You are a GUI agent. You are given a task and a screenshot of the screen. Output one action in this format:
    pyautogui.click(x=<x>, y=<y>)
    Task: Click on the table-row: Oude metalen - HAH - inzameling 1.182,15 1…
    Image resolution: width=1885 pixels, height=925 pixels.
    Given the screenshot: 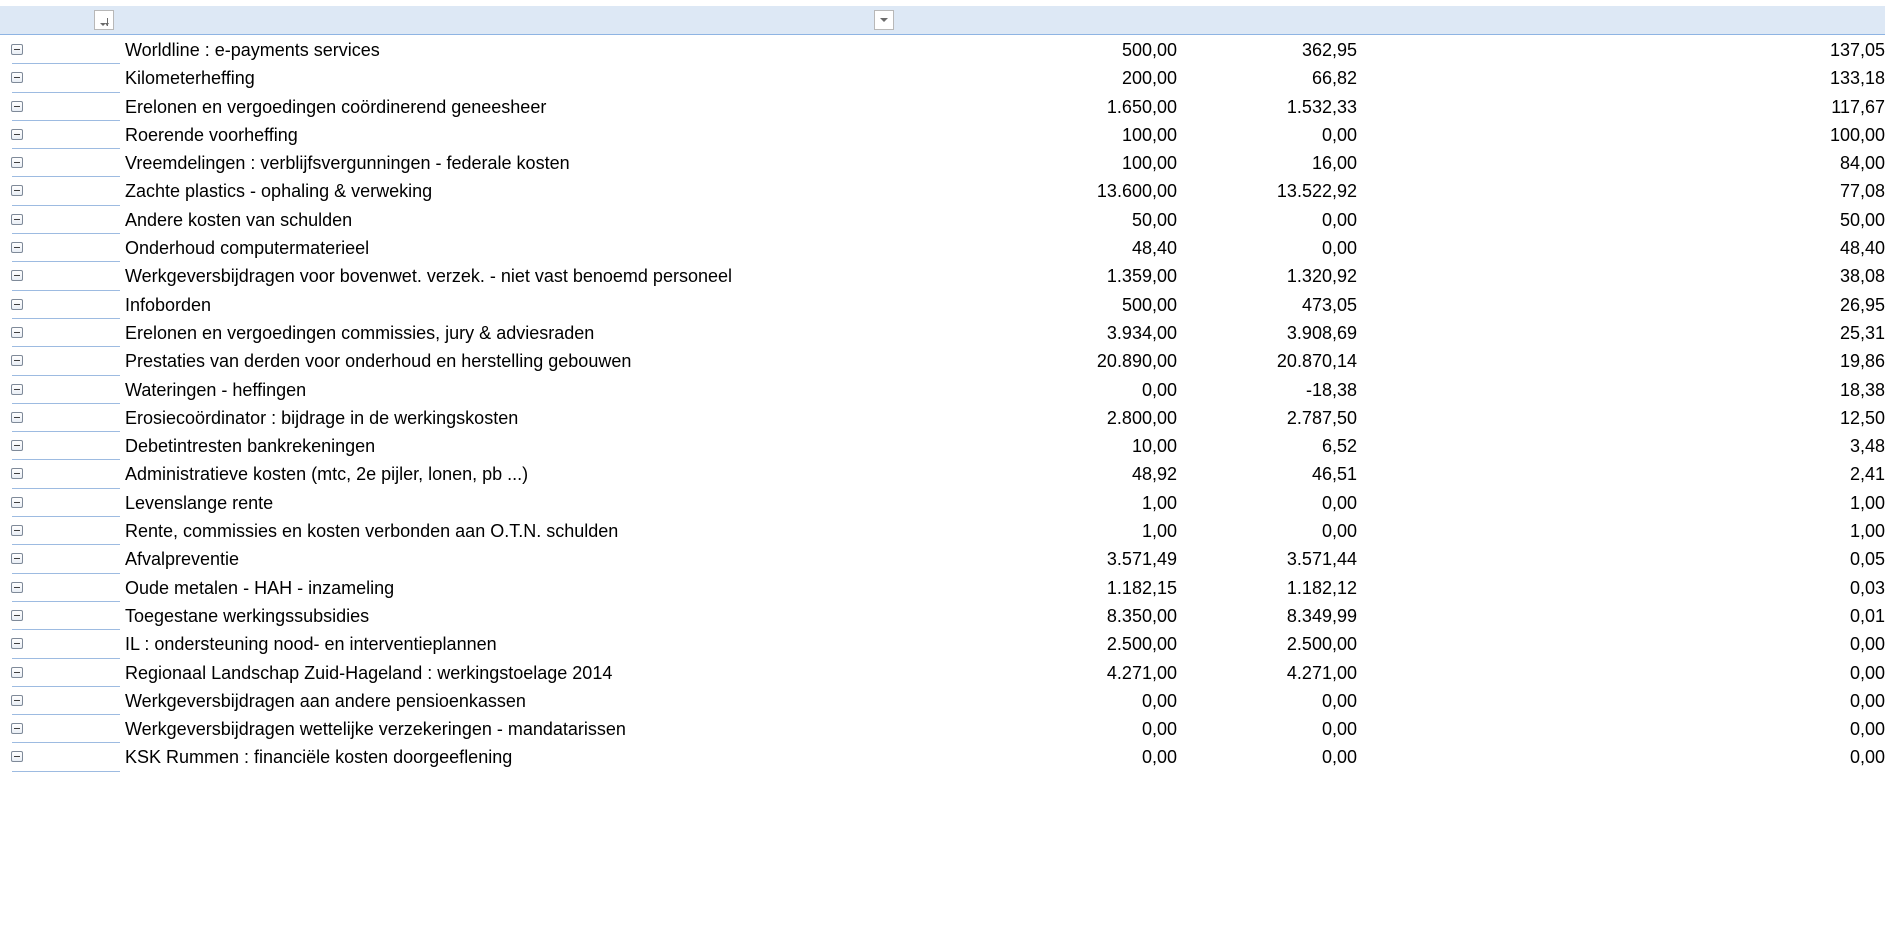 What is the action you would take?
    pyautogui.click(x=942, y=588)
    